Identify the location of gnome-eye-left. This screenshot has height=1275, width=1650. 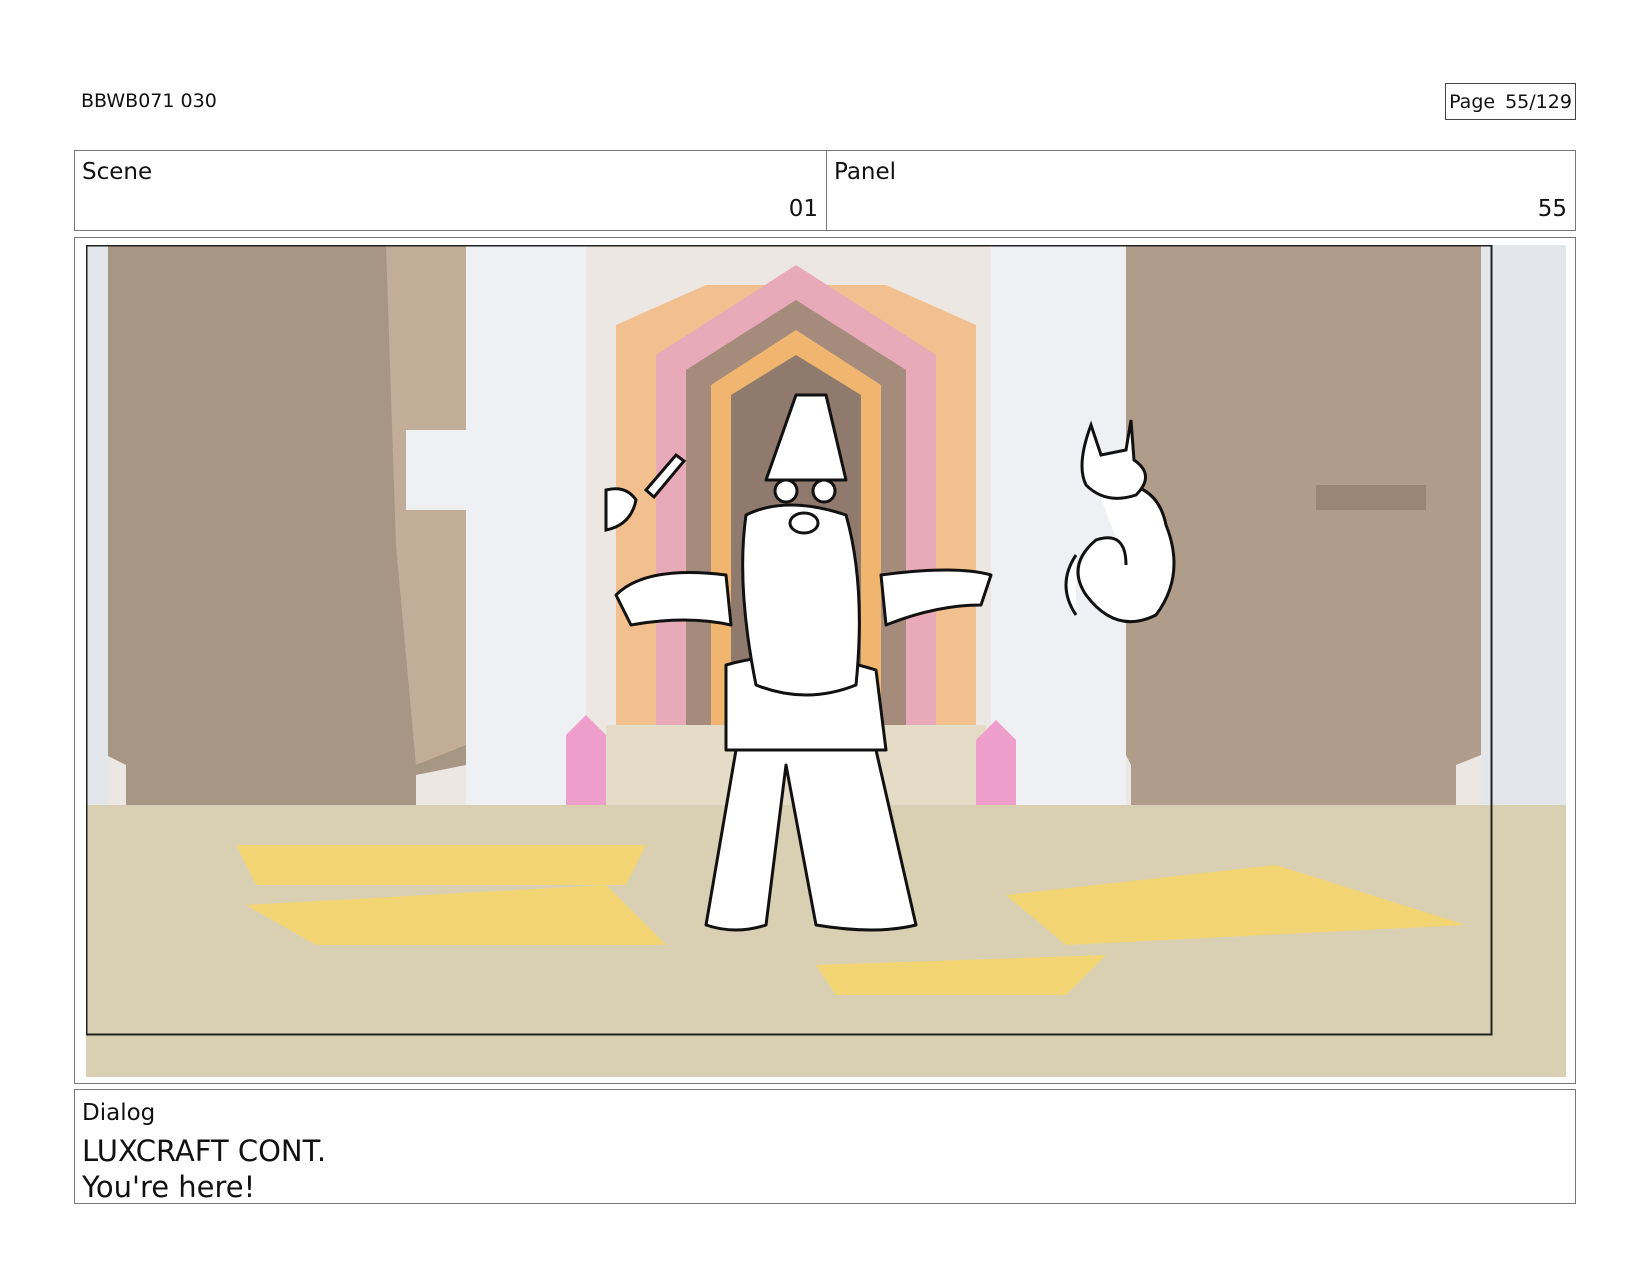
(786, 491).